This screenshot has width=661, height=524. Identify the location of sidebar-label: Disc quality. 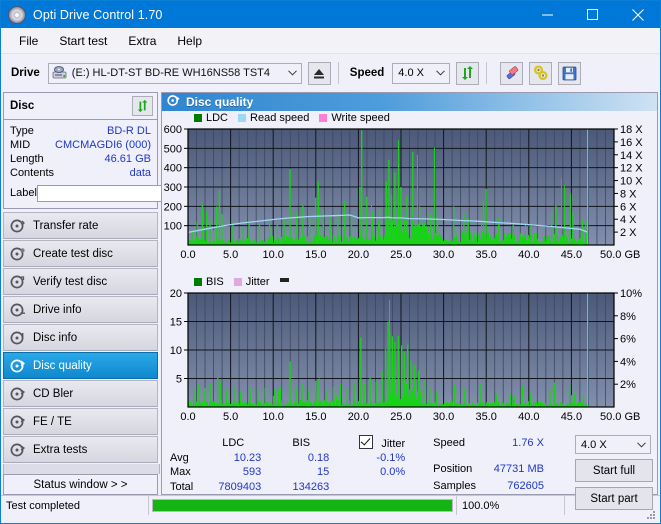
(62, 365).